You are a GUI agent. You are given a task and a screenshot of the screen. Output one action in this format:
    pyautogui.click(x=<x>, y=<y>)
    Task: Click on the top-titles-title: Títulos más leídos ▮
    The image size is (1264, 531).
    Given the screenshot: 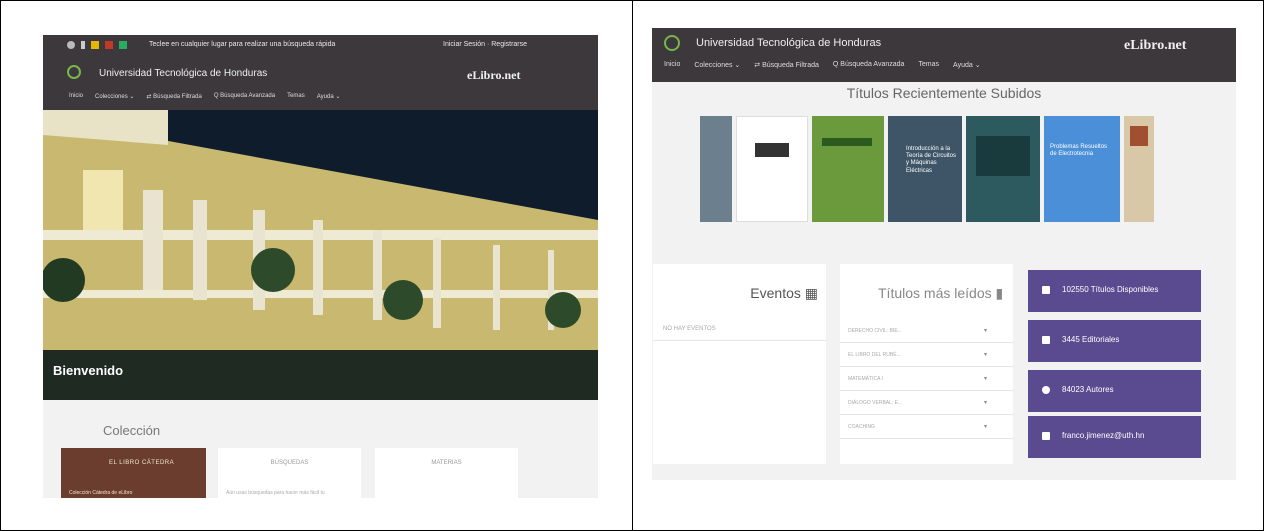 What is the action you would take?
    pyautogui.click(x=941, y=293)
    